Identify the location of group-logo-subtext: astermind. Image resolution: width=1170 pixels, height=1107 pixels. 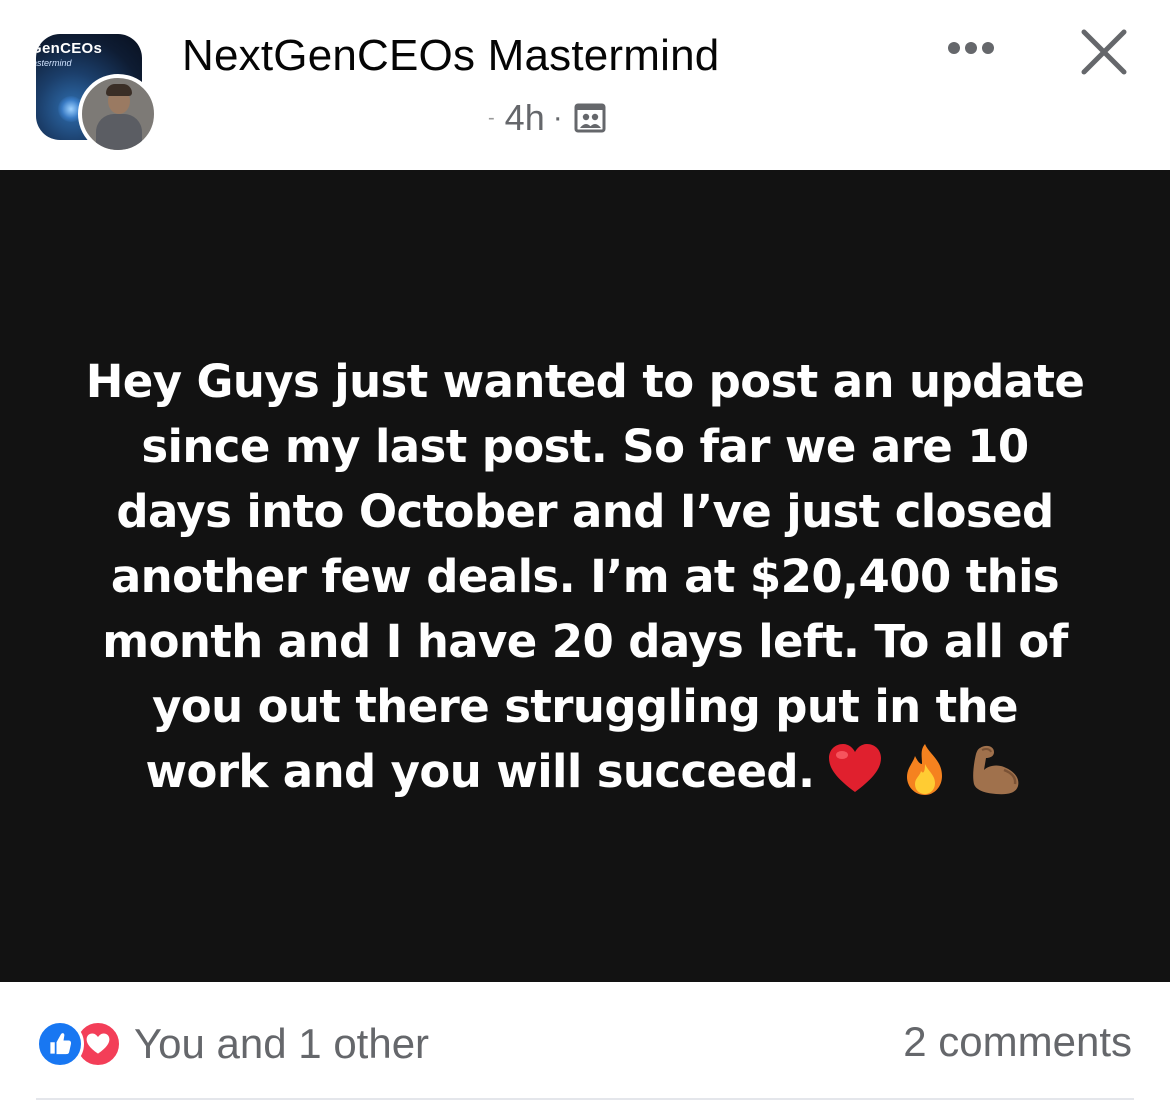
(54, 63).